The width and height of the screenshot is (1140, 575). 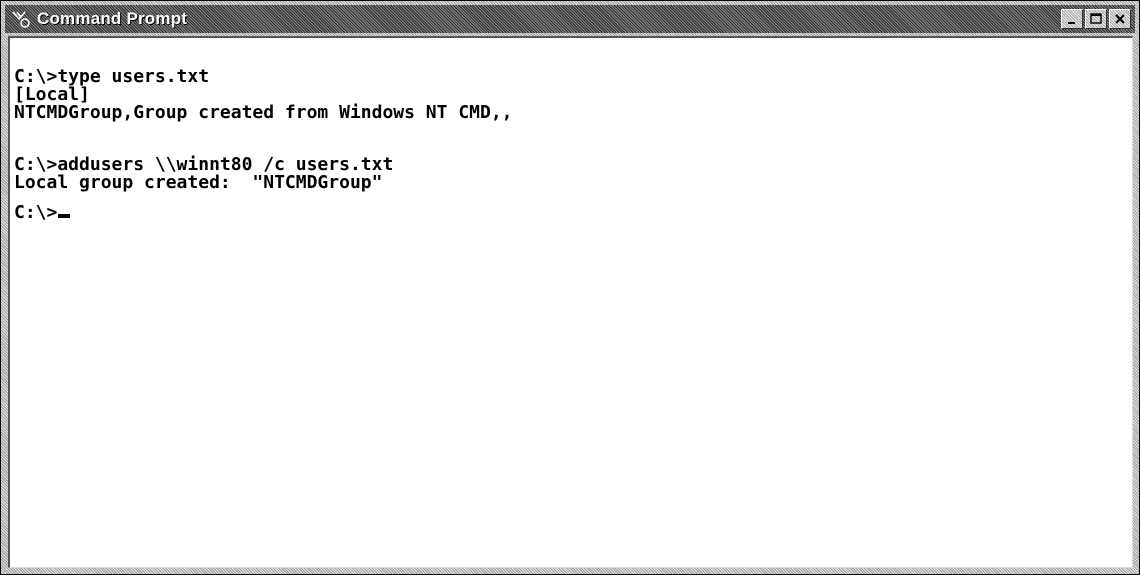 I want to click on minimize-icon, so click(x=1071, y=23).